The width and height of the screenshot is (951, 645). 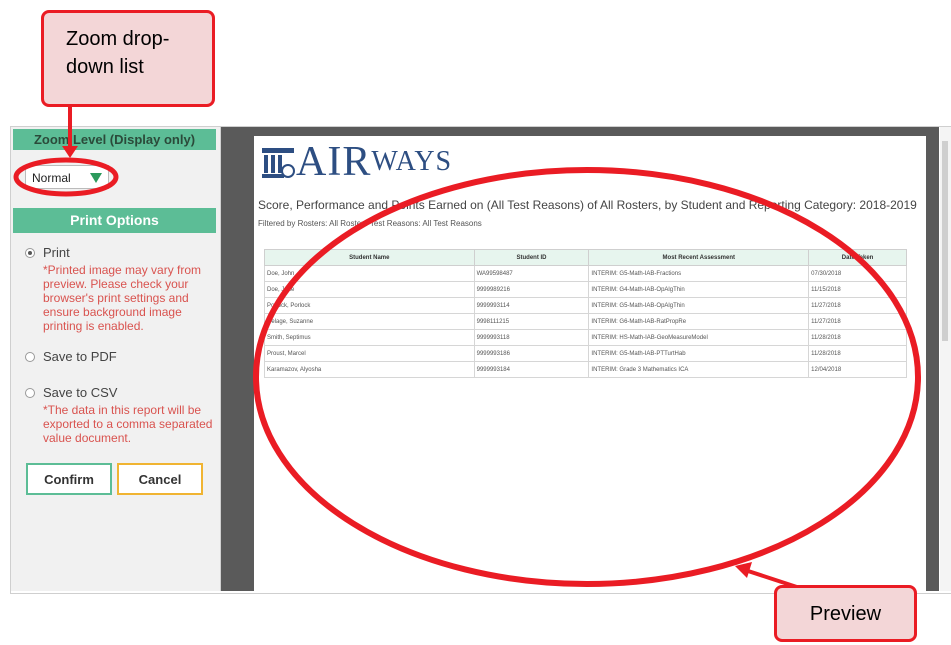 I want to click on preview-callout-text: Preview, so click(x=845, y=614).